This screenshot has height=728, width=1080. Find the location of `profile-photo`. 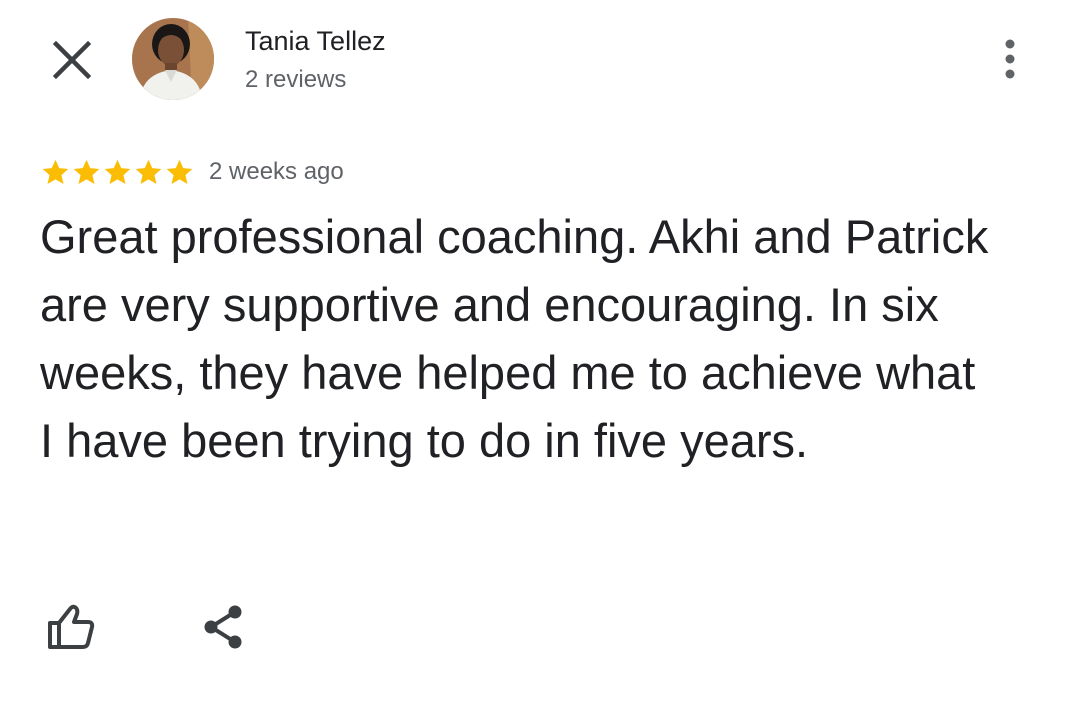

profile-photo is located at coordinates (173, 59).